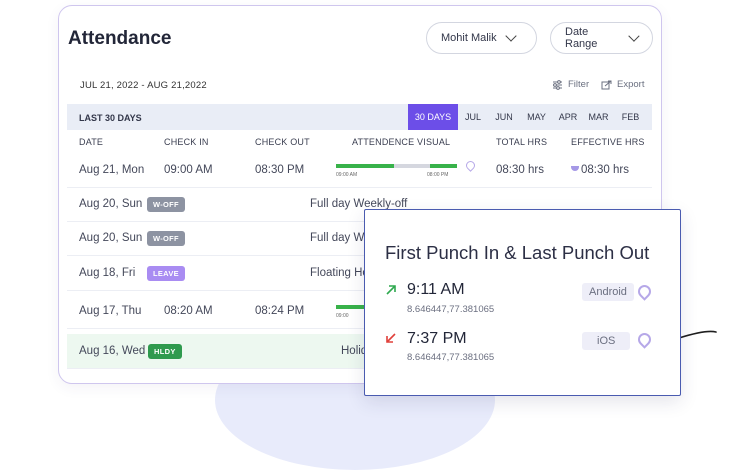 The width and height of the screenshot is (750, 470). Describe the element at coordinates (436, 289) in the screenshot. I see `punch-in-time: 9:11 AM` at that location.